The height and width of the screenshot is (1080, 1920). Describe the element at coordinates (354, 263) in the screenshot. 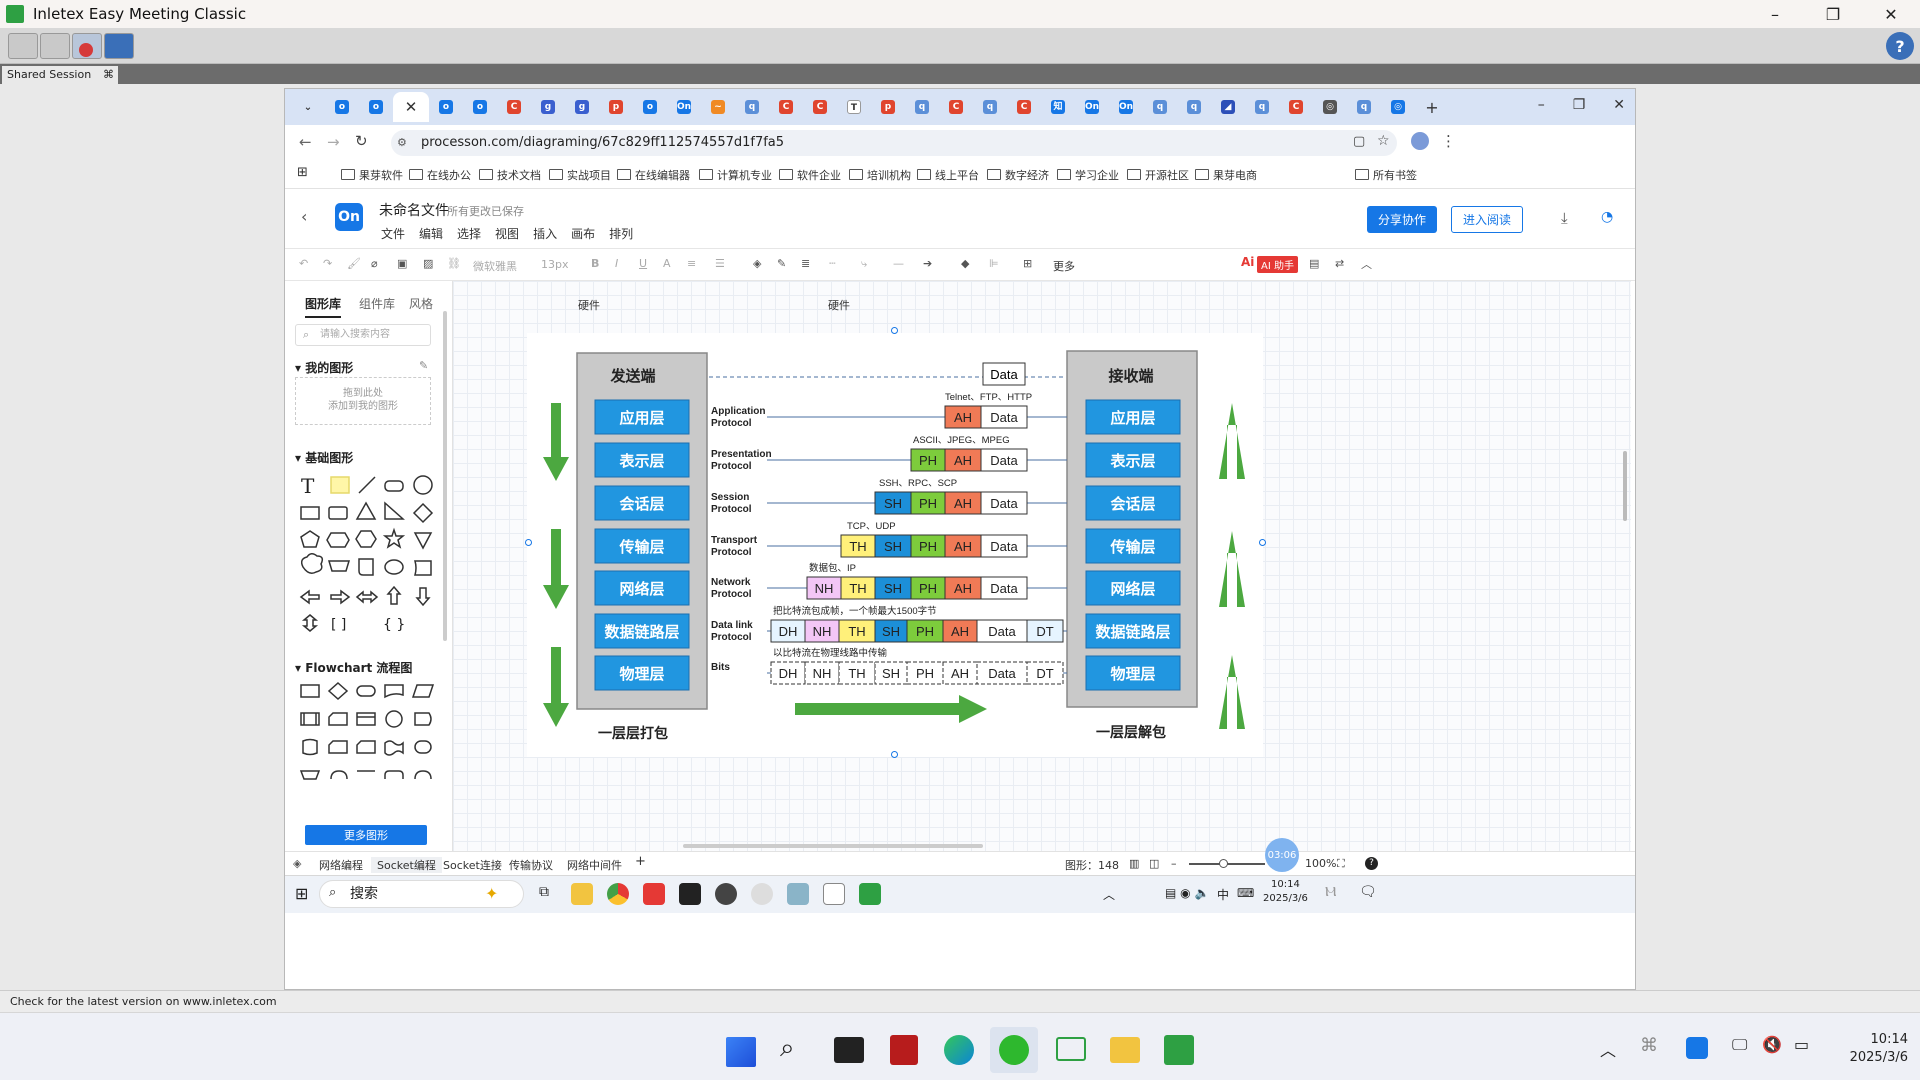

I see `format-painter-icon: 🖌` at that location.